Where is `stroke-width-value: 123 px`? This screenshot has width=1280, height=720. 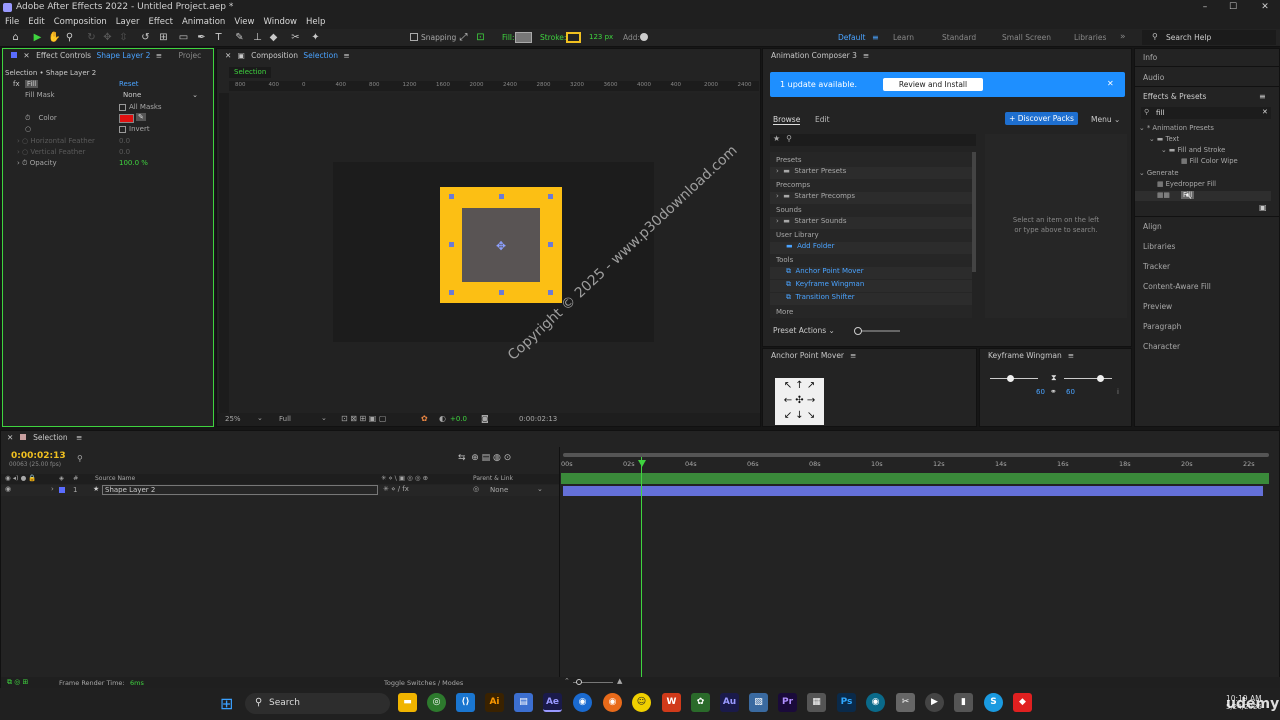
stroke-width-value: 123 px is located at coordinates (601, 37).